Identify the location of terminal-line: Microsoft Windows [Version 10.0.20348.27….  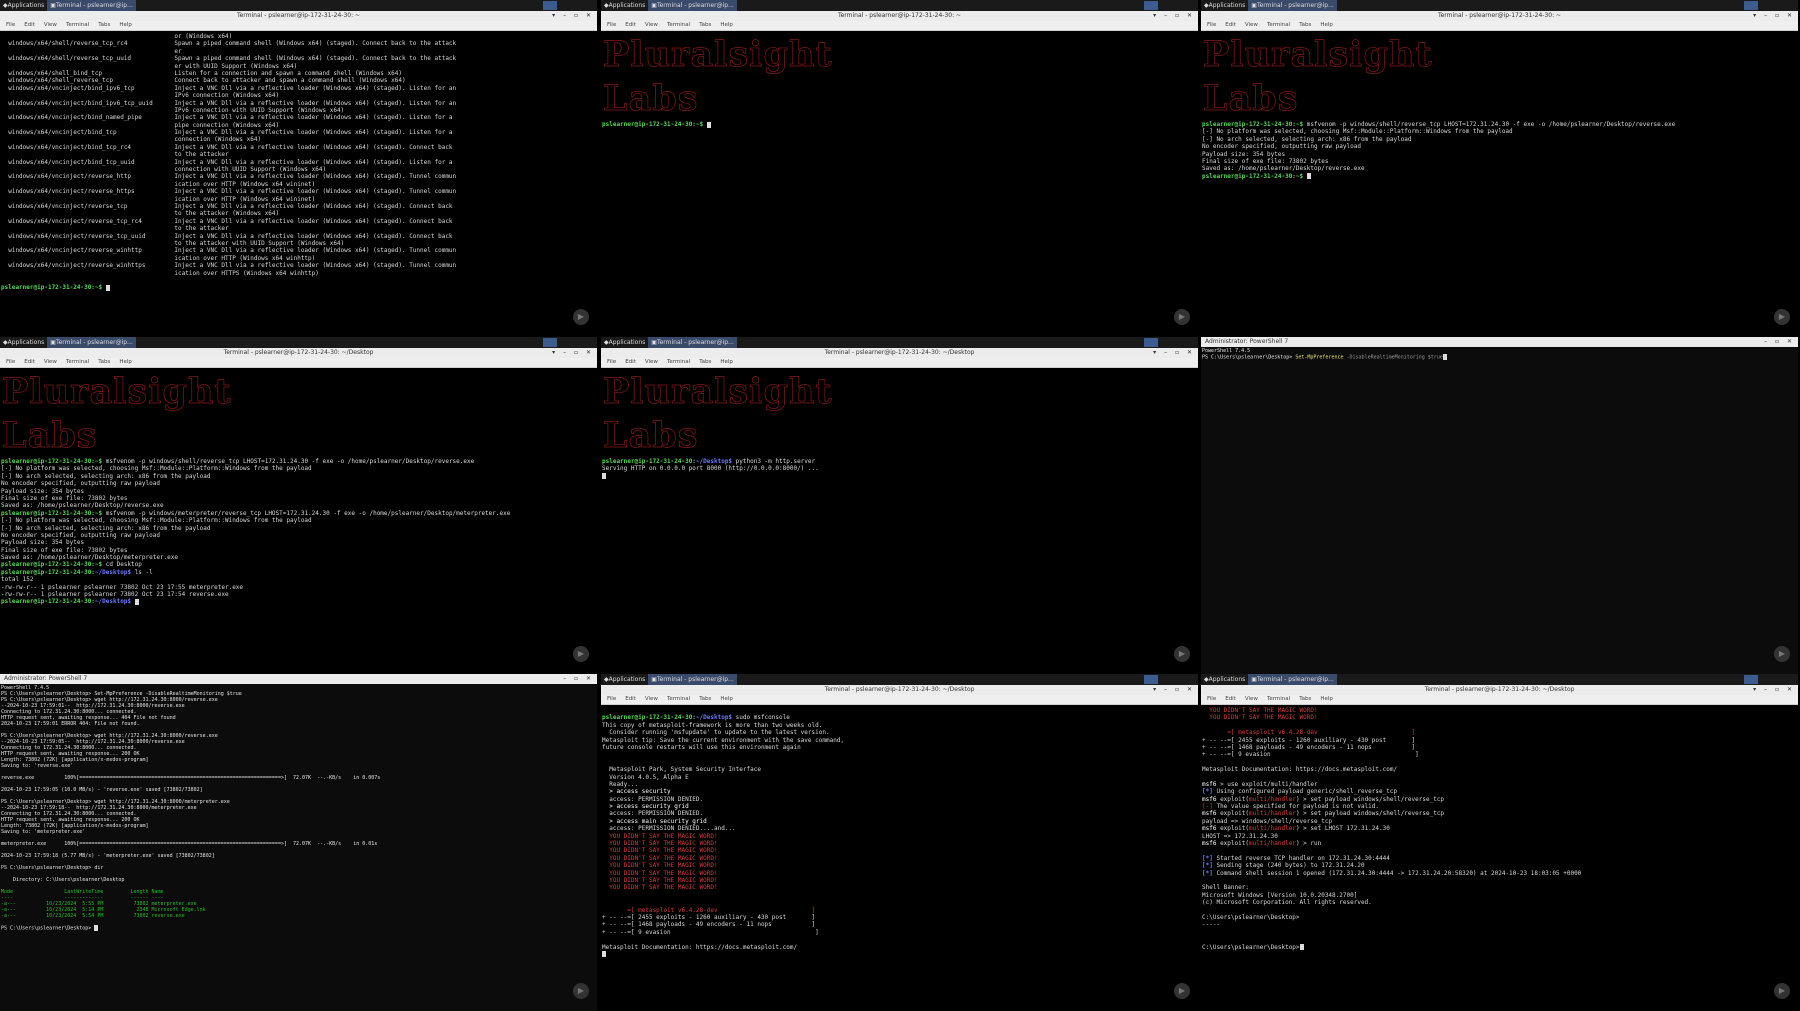
(1500, 895).